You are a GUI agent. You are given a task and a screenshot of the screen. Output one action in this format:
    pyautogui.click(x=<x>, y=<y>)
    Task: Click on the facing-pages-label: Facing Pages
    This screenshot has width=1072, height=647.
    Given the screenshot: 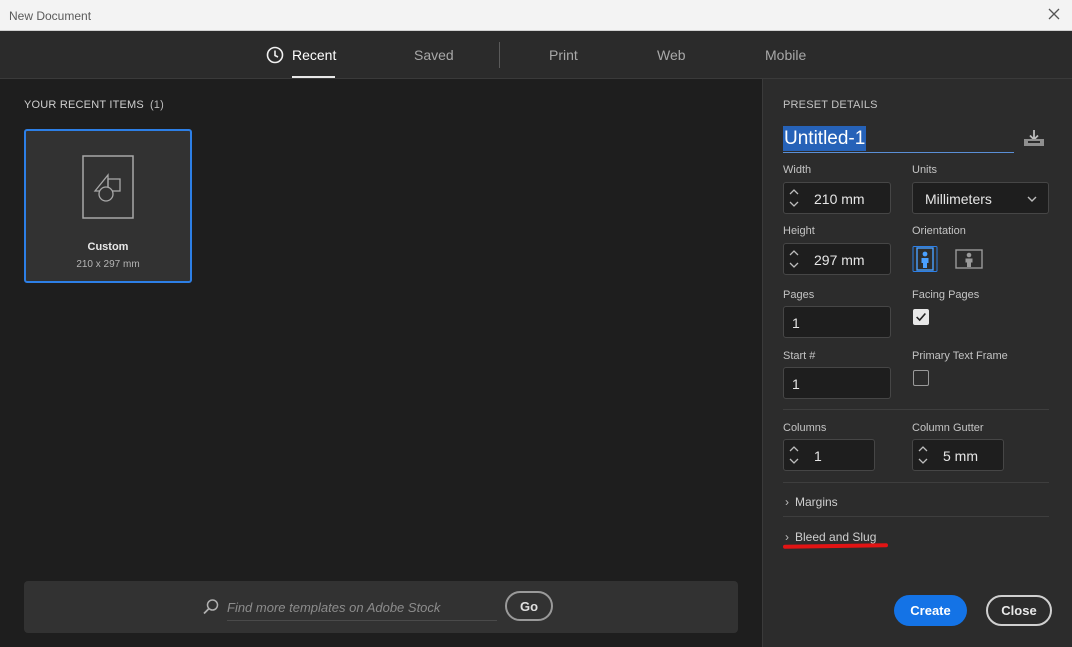 What is the action you would take?
    pyautogui.click(x=946, y=295)
    